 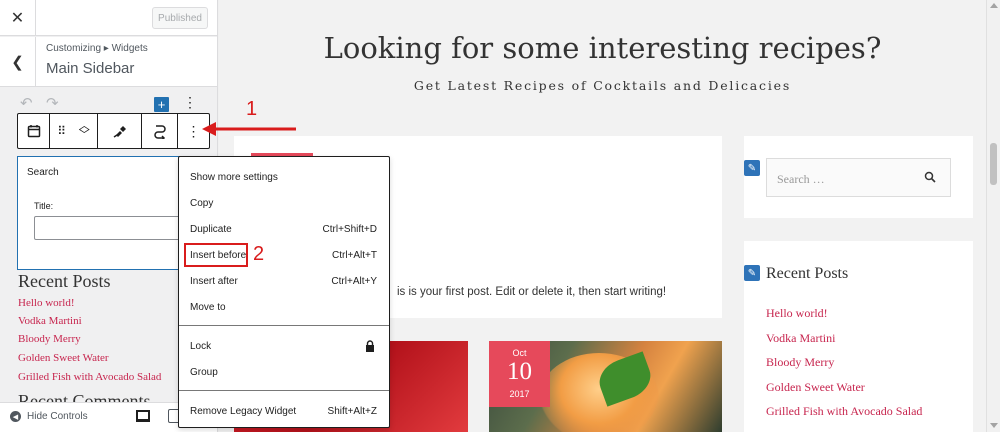 What do you see at coordinates (993, 216) in the screenshot?
I see `preview-scrollbar` at bounding box center [993, 216].